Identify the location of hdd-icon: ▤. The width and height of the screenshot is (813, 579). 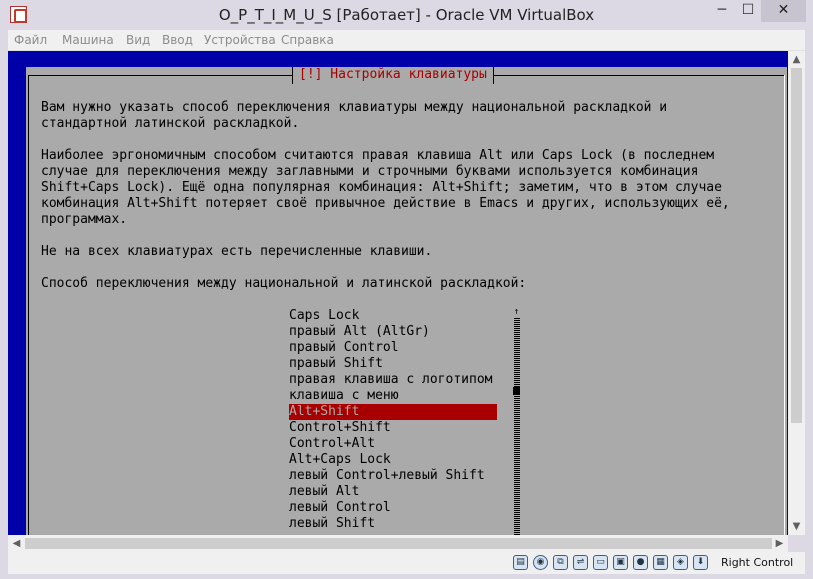
(520, 562).